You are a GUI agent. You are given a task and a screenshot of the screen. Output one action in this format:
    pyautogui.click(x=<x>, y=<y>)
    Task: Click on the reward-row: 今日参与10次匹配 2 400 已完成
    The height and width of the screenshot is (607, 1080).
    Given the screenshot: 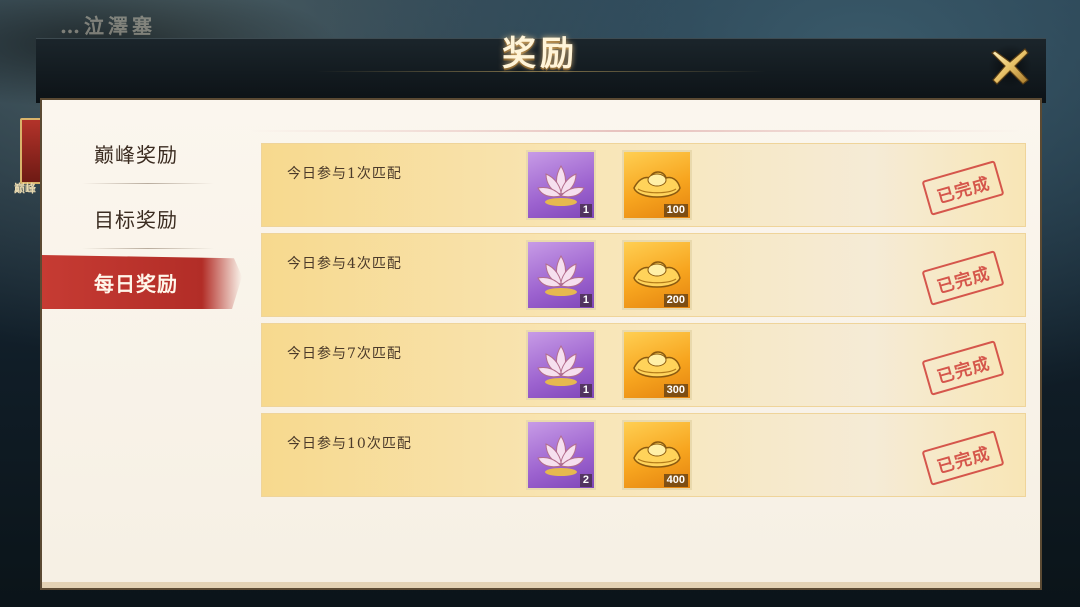 What is the action you would take?
    pyautogui.click(x=643, y=455)
    